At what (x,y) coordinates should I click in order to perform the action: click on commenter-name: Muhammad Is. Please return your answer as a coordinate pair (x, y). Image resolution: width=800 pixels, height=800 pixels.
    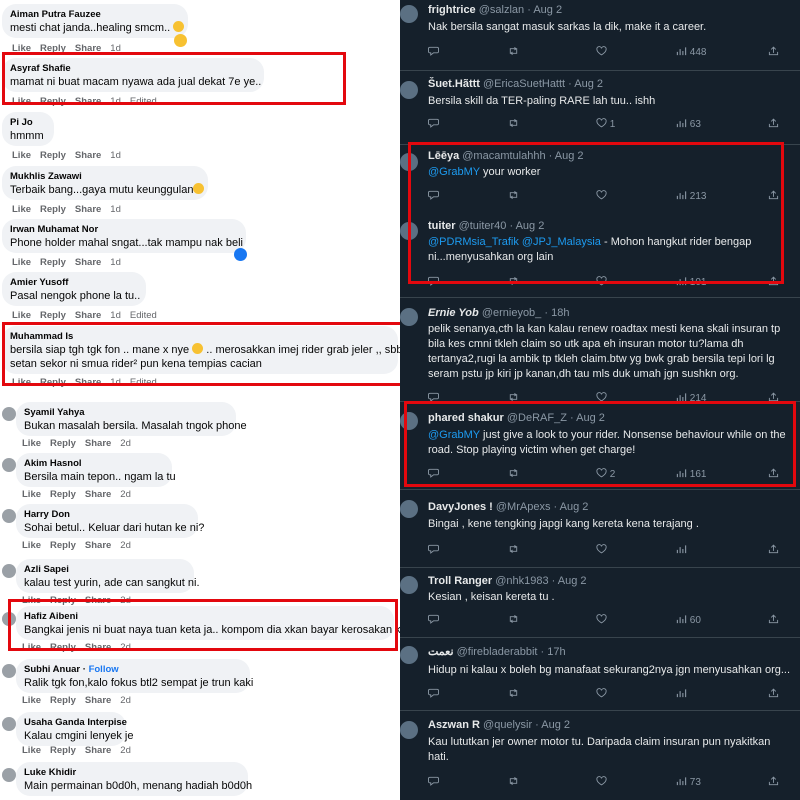
    Looking at the image, I should click on (200, 336).